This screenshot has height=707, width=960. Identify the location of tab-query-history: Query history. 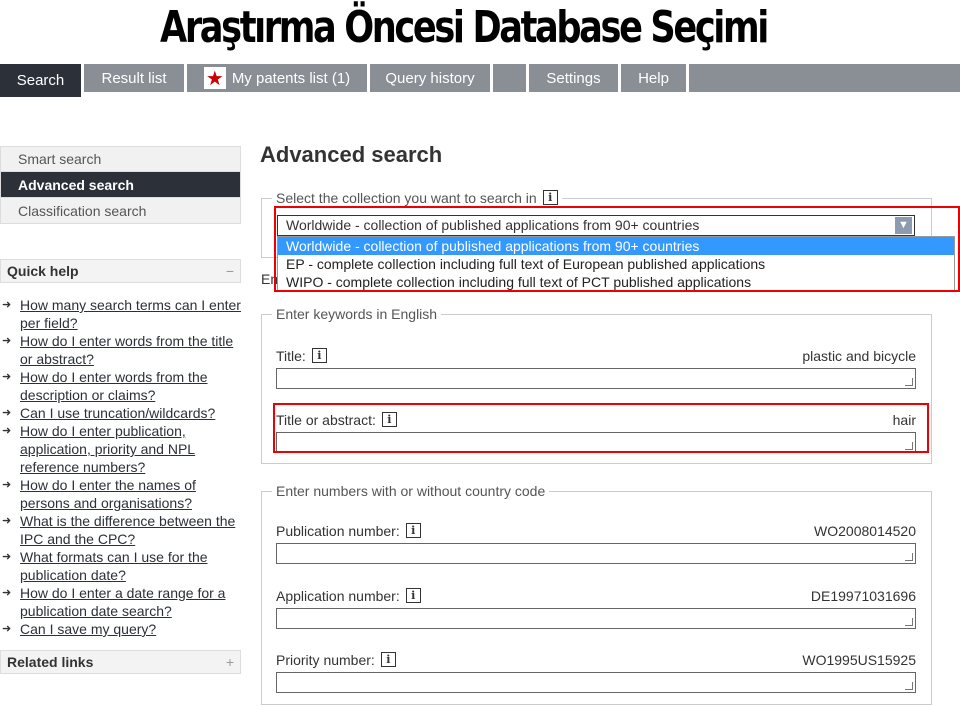
(431, 78).